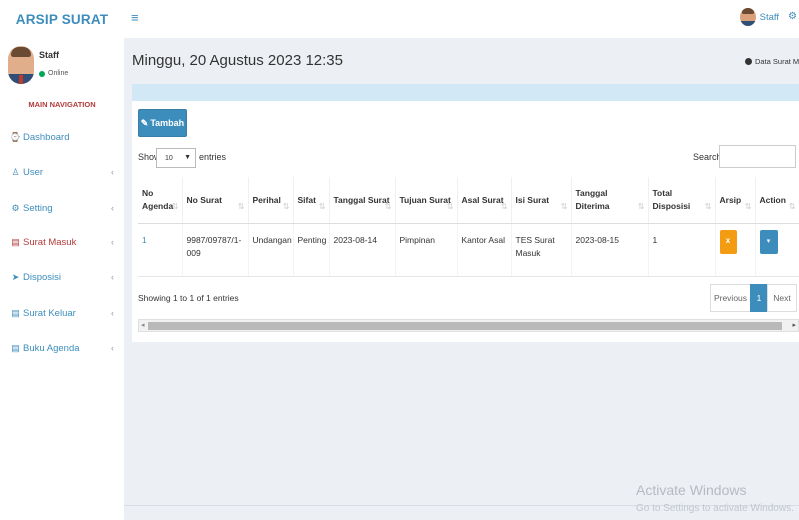 The image size is (799, 520). I want to click on column-header-perihal: Perihal ⇅, so click(271, 200).